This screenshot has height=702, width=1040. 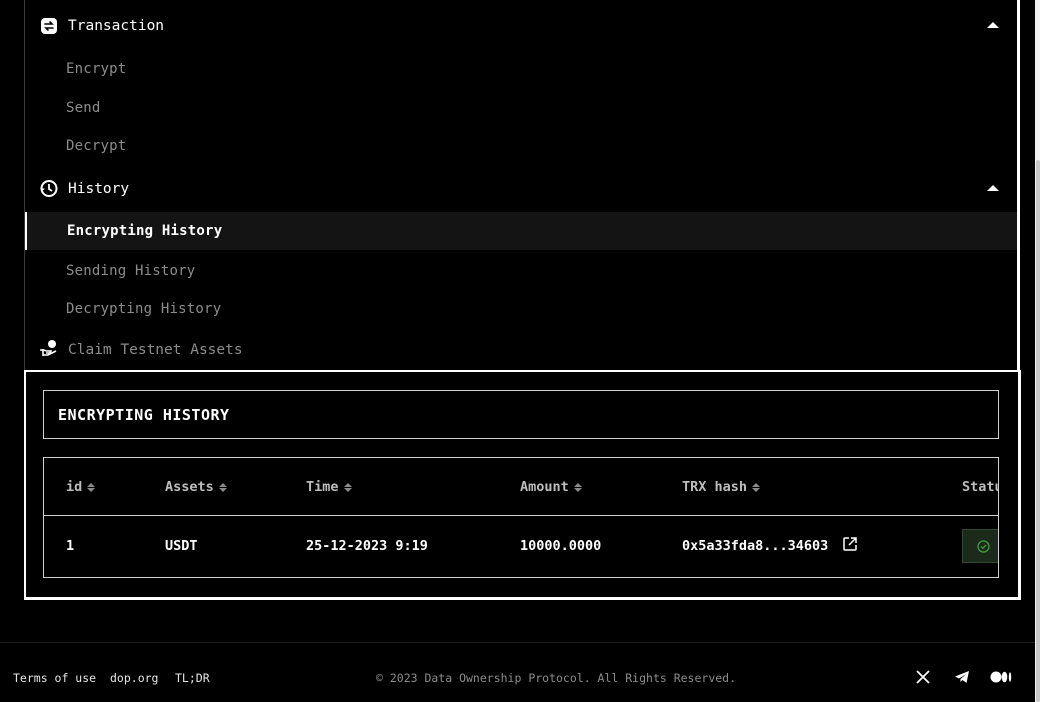 What do you see at coordinates (48, 25) in the screenshot?
I see `transaction-icon` at bounding box center [48, 25].